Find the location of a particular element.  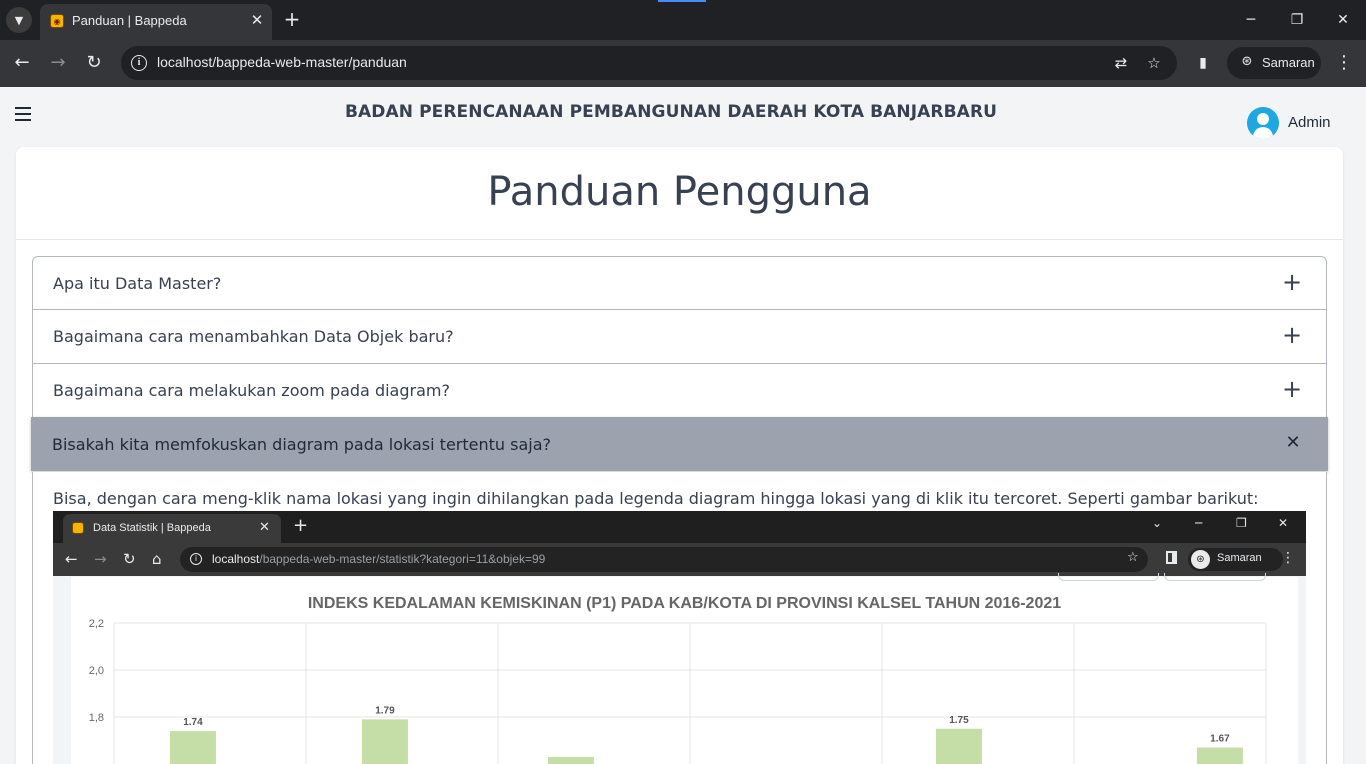

y-tick-label: 2,0 is located at coordinates (96, 671).